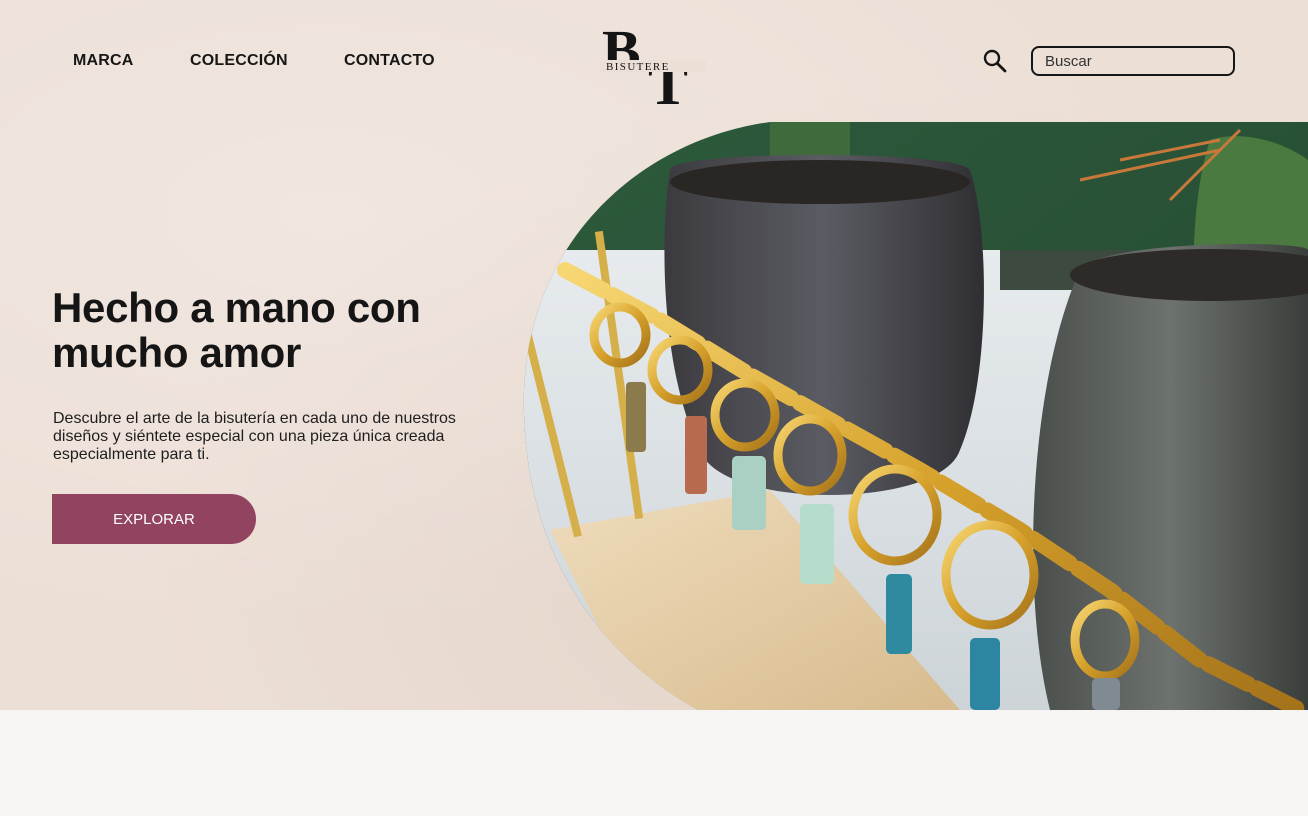 This screenshot has height=816, width=1308. Describe the element at coordinates (668, 80) in the screenshot. I see `brand-monogram-t: T` at that location.